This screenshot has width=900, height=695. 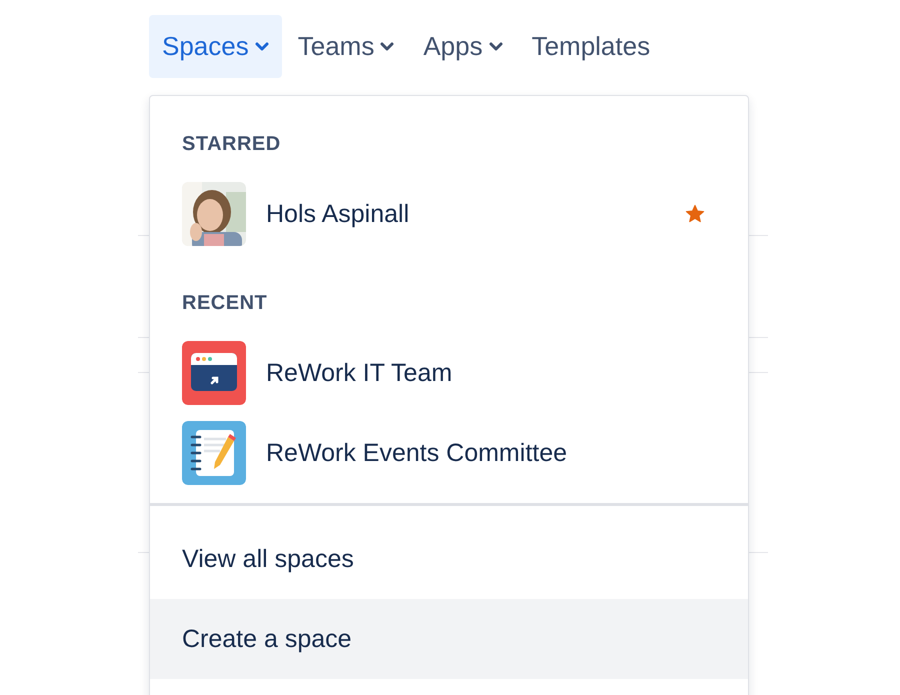 I want to click on menu-item: Create a space, so click(x=449, y=639).